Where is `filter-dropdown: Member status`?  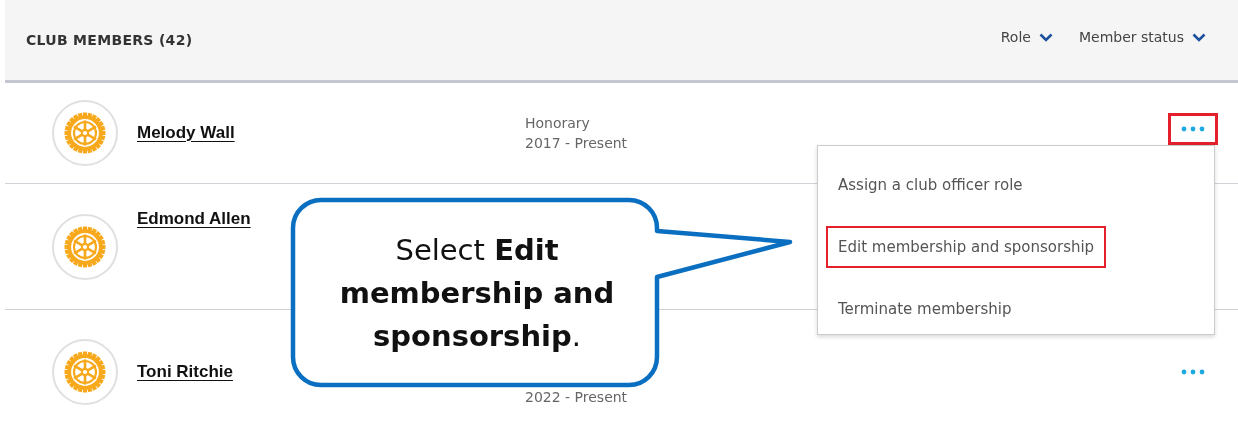 filter-dropdown: Member status is located at coordinates (1142, 37).